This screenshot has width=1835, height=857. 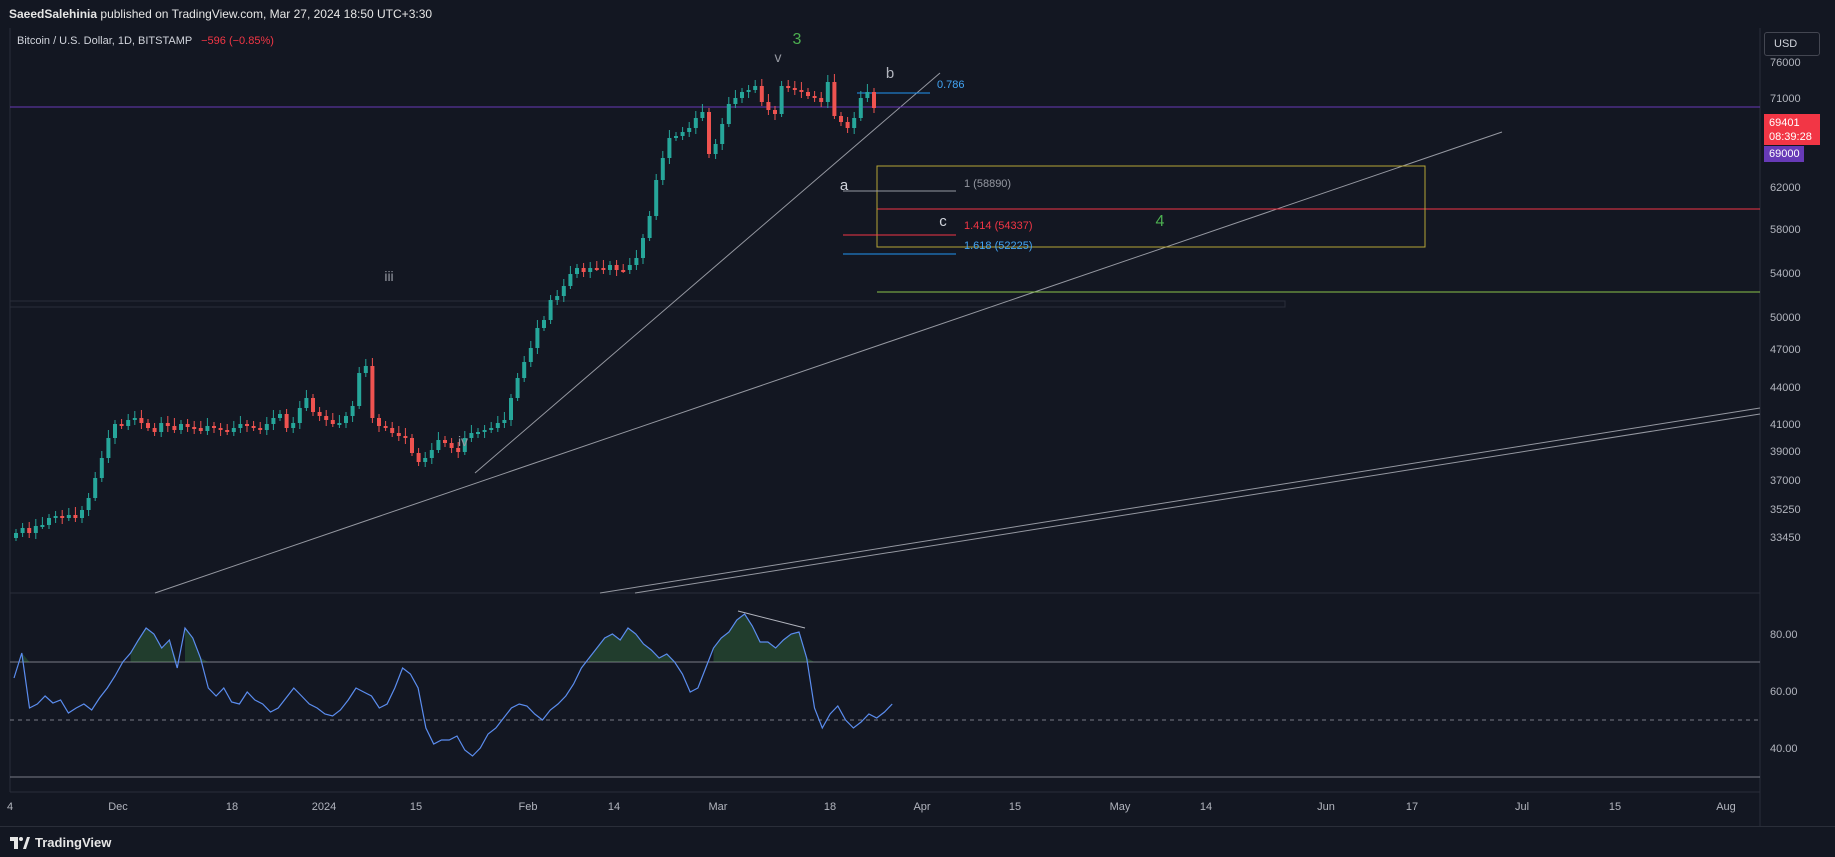 What do you see at coordinates (53, 14) in the screenshot?
I see `author-name: SaeedSalehinia` at bounding box center [53, 14].